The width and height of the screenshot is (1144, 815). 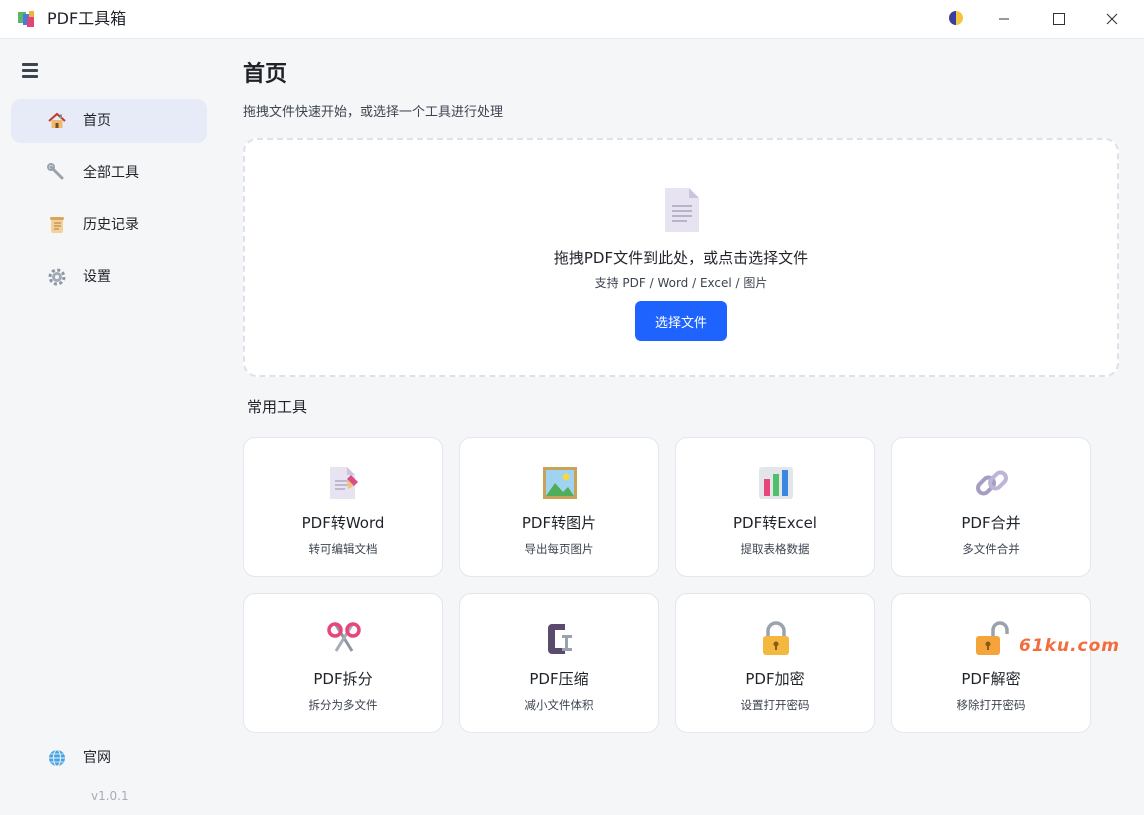 What do you see at coordinates (991, 523) in the screenshot?
I see `tool-name: PDF合并` at bounding box center [991, 523].